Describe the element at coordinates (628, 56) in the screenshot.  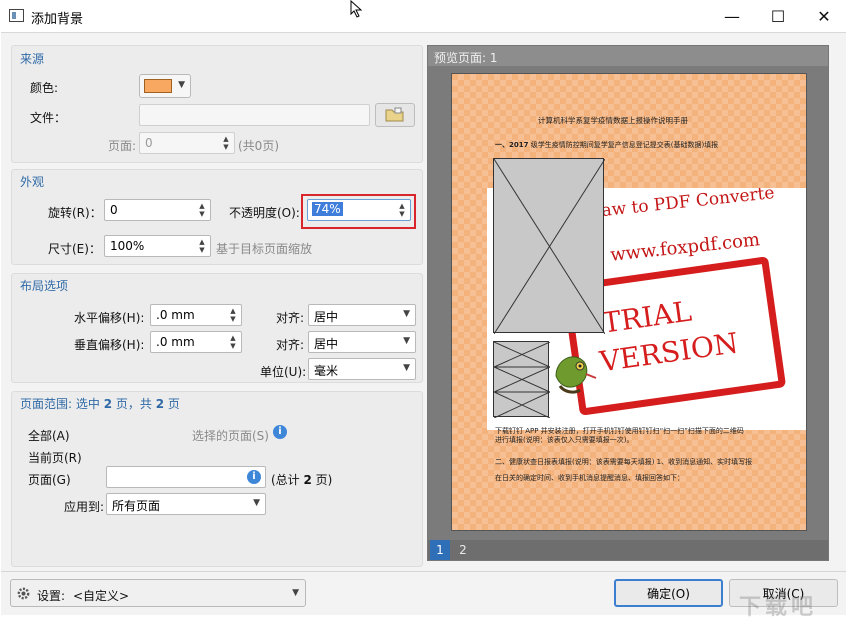
I see `preview-header: 预览页面: 1` at that location.